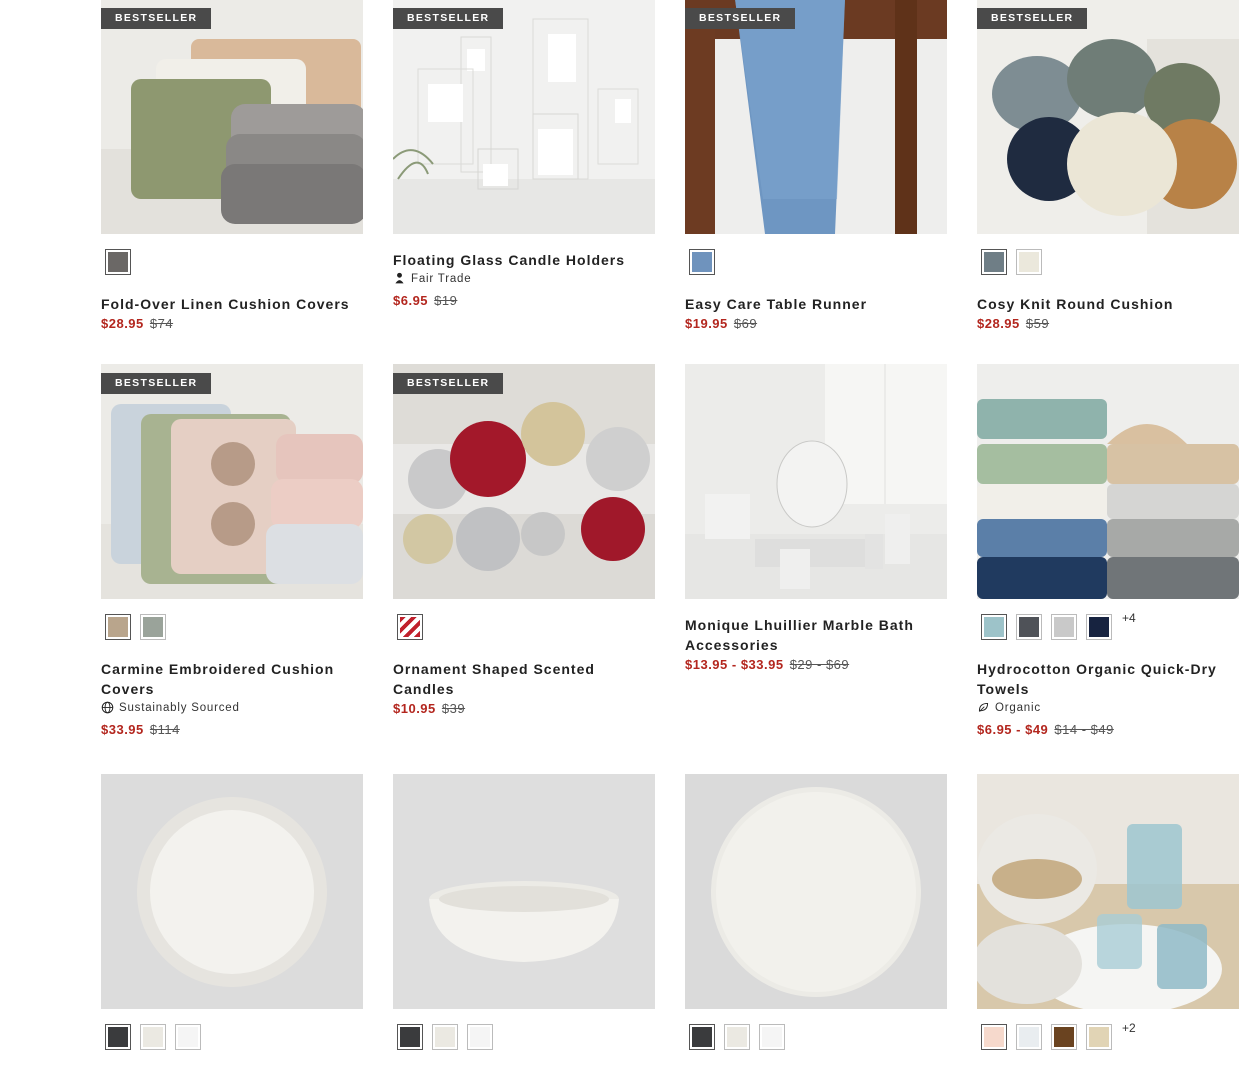 The width and height of the screenshot is (1250, 1069). I want to click on product-price: $6.95 - $49 $14 - $49, so click(1108, 729).